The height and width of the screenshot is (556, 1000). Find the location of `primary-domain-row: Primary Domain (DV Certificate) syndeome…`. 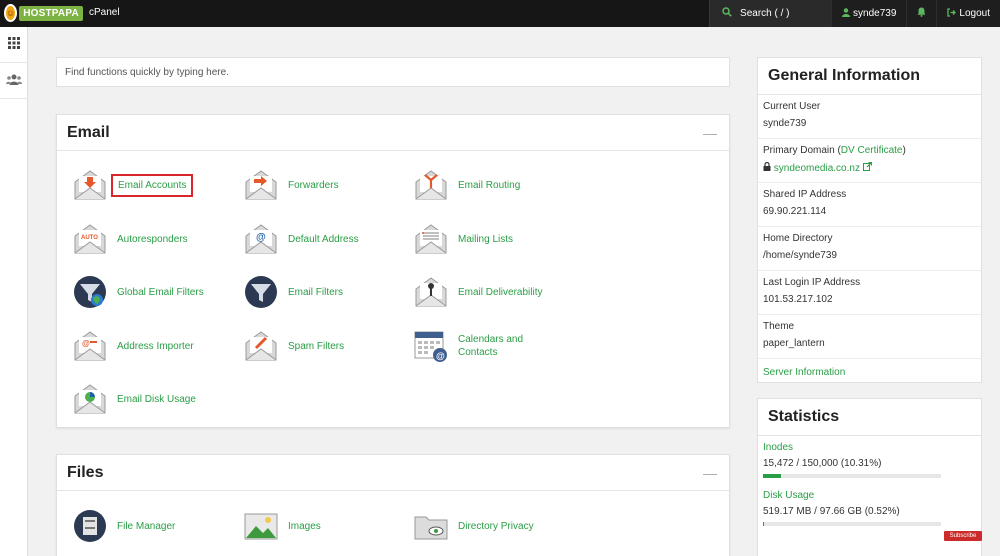

primary-domain-row: Primary Domain (DV Certificate) syndeome… is located at coordinates (869, 161).